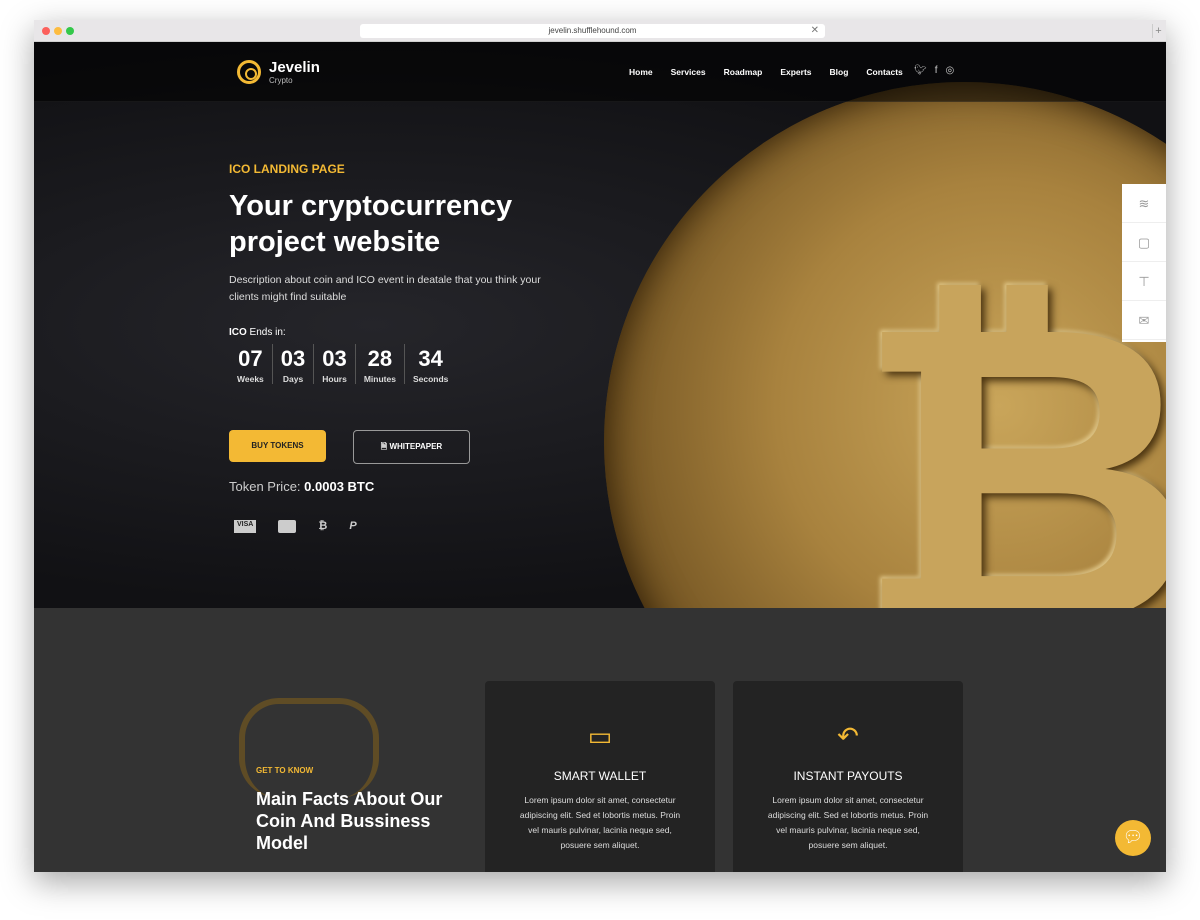 This screenshot has width=1200, height=920. What do you see at coordinates (309, 748) in the screenshot?
I see `glasses-icon` at bounding box center [309, 748].